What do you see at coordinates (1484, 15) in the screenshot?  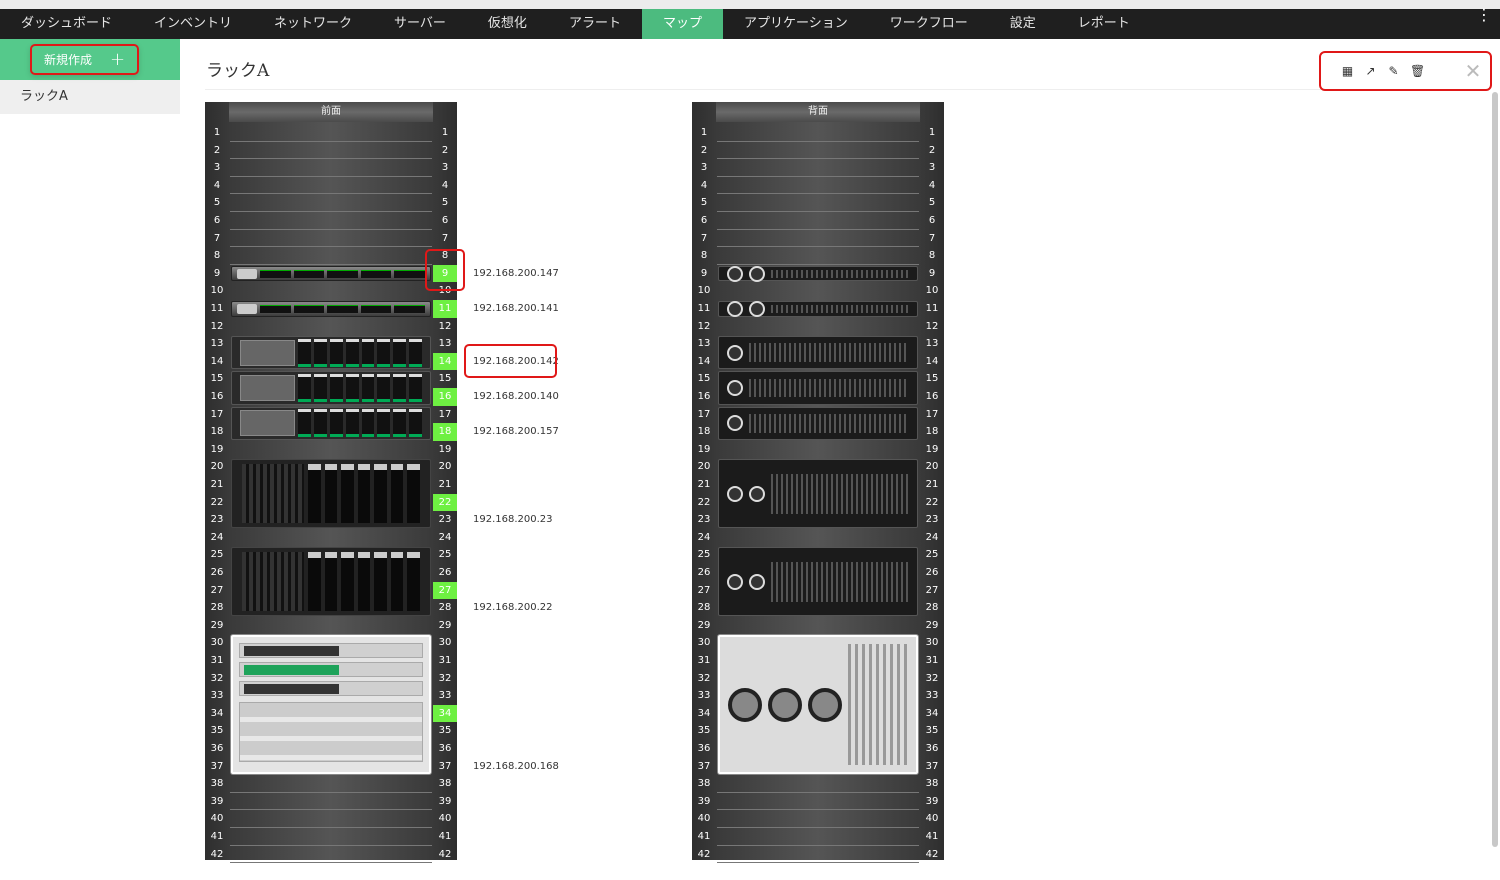 I see `vertical-ellipsis-icon: ⋮` at bounding box center [1484, 15].